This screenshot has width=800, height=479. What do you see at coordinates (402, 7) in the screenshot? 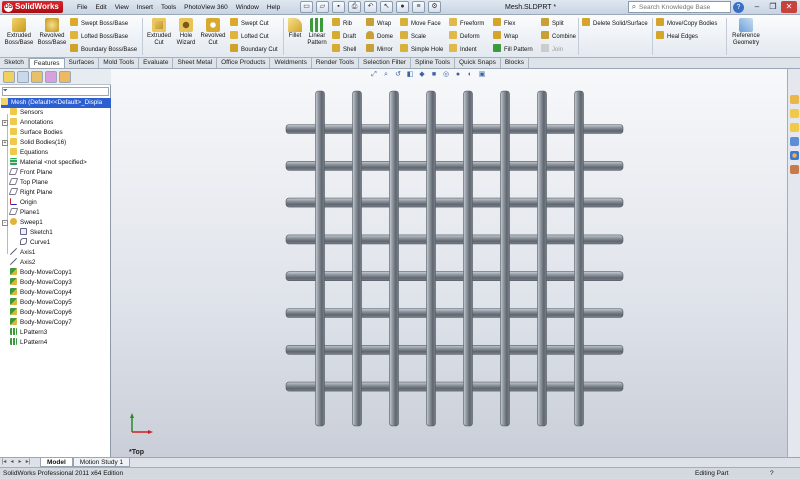
I see `rebuild-icon: ●` at bounding box center [402, 7].